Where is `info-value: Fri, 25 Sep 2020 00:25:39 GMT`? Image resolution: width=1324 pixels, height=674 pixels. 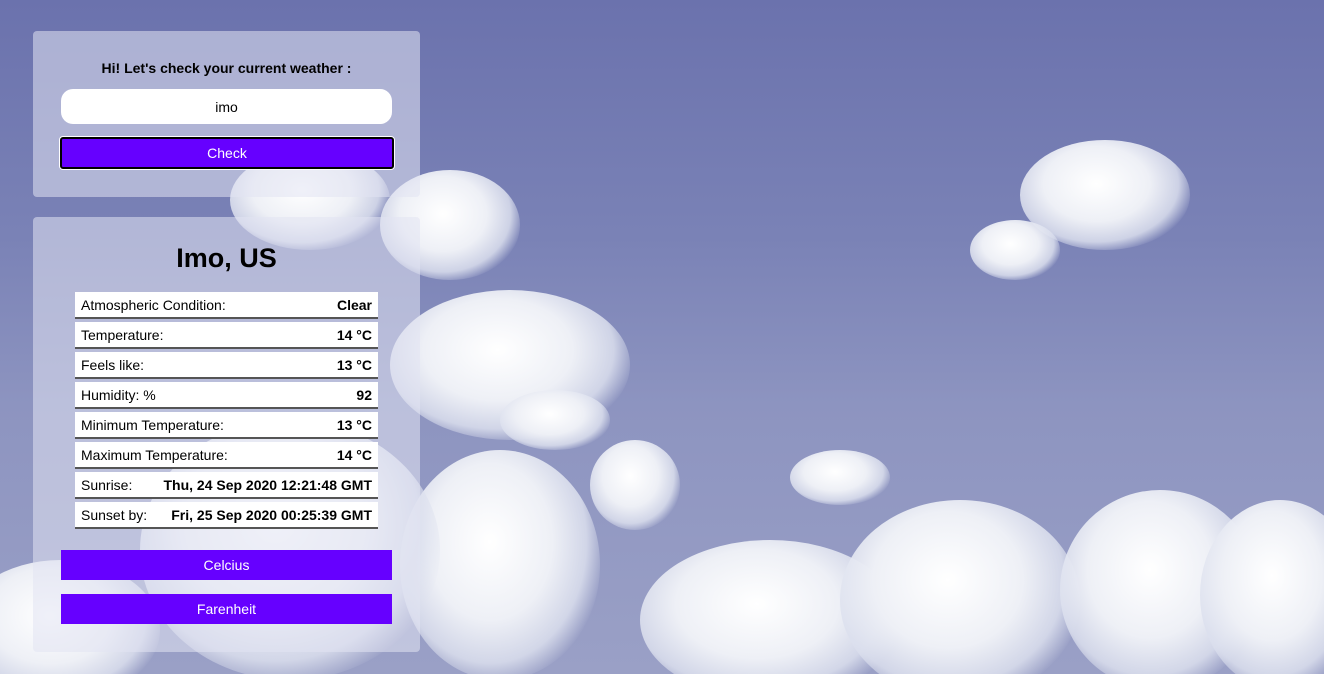
info-value: Fri, 25 Sep 2020 00:25:39 GMT is located at coordinates (271, 514).